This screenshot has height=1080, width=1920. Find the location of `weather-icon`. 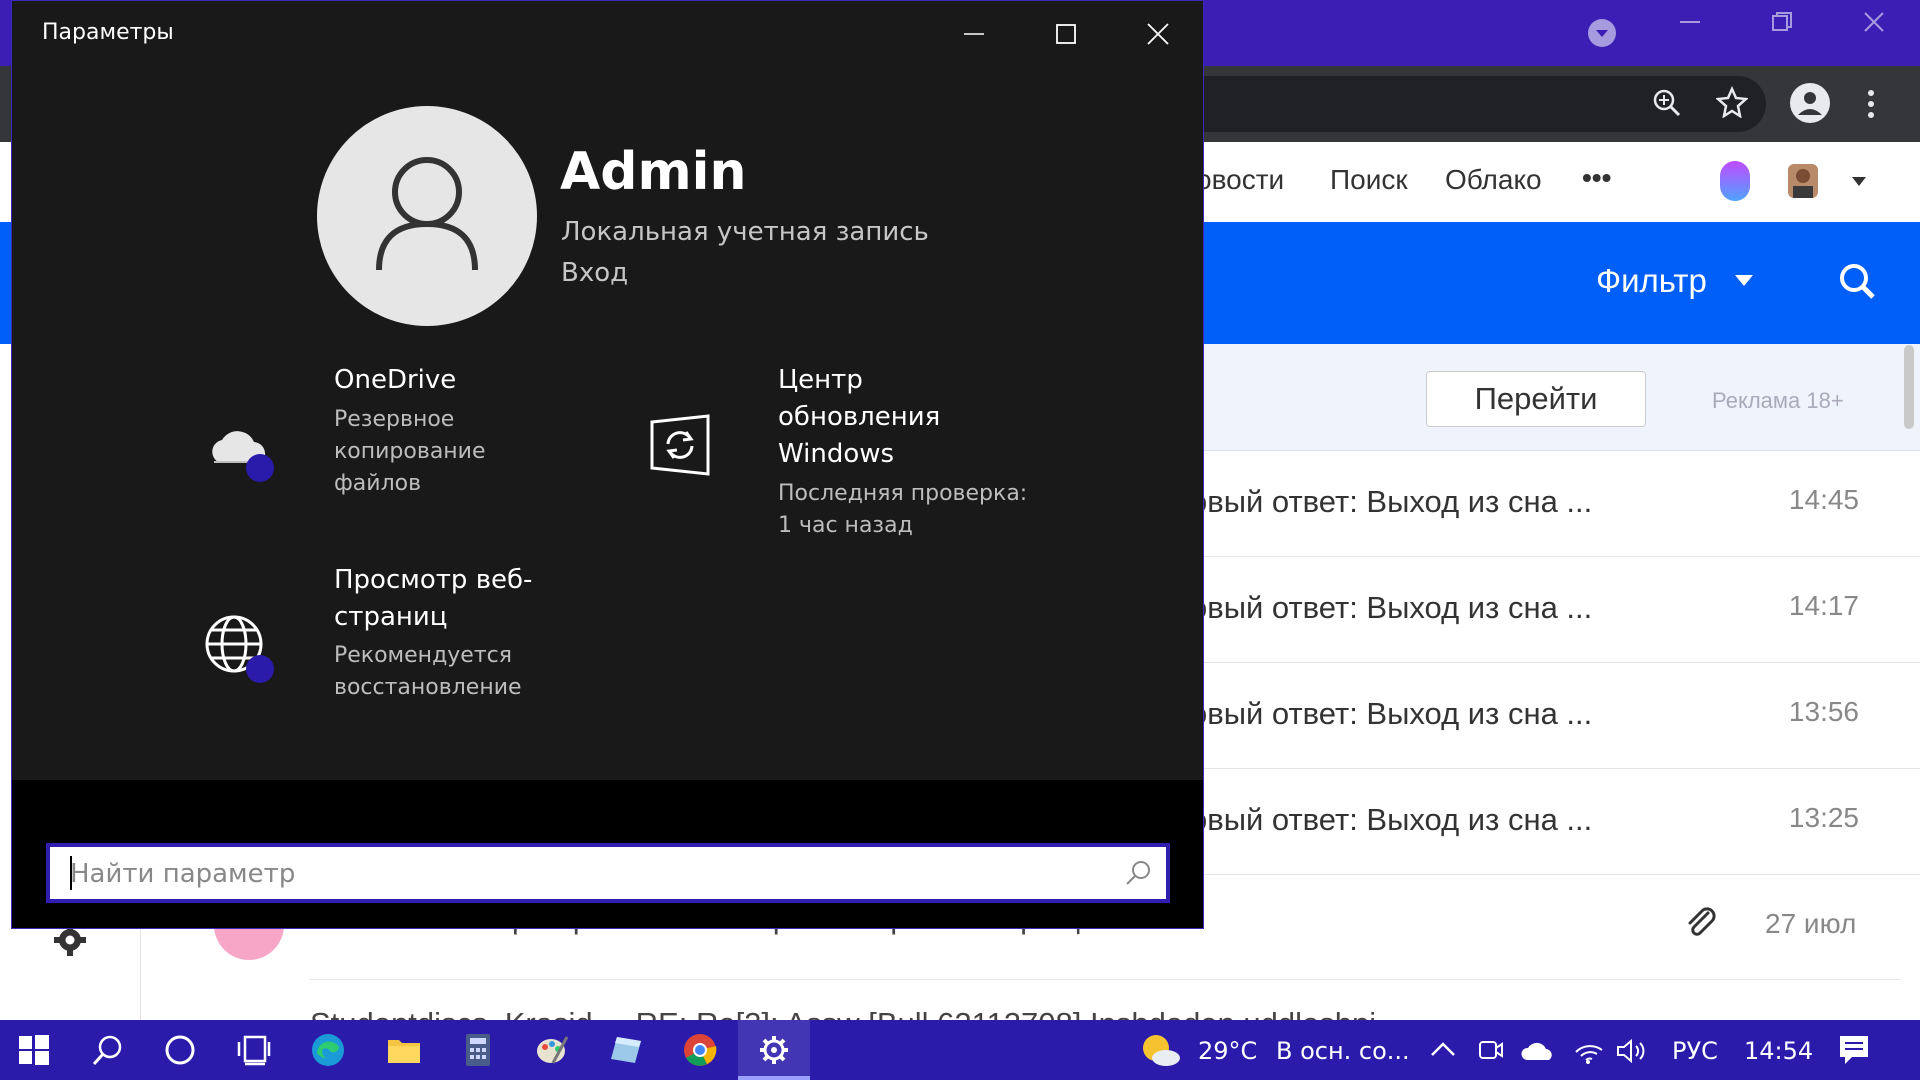

weather-icon is located at coordinates (1161, 1052).